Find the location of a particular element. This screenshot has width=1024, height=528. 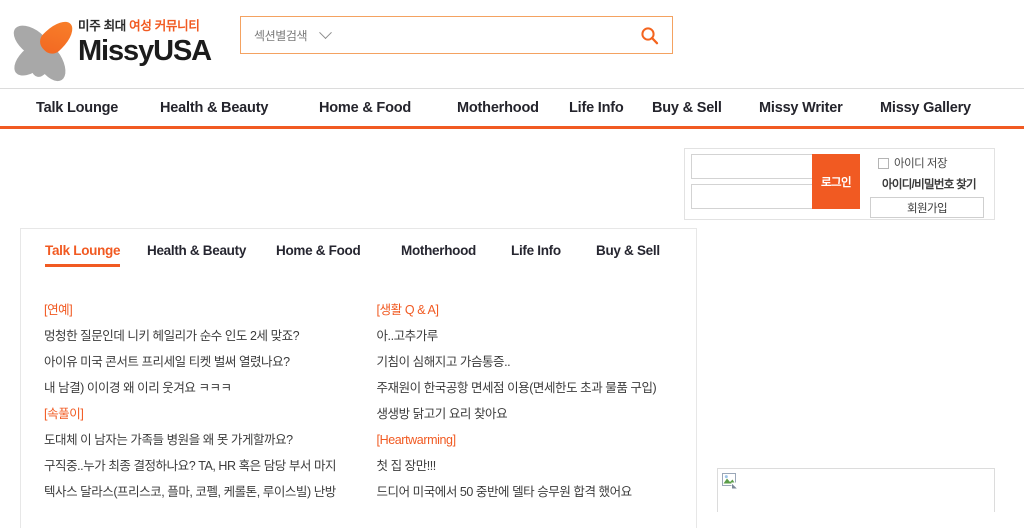

post-list-item: 내 남결) 이이경 왜 이리 웃겨요 ㅋㅋㅋ is located at coordinates (194, 388).